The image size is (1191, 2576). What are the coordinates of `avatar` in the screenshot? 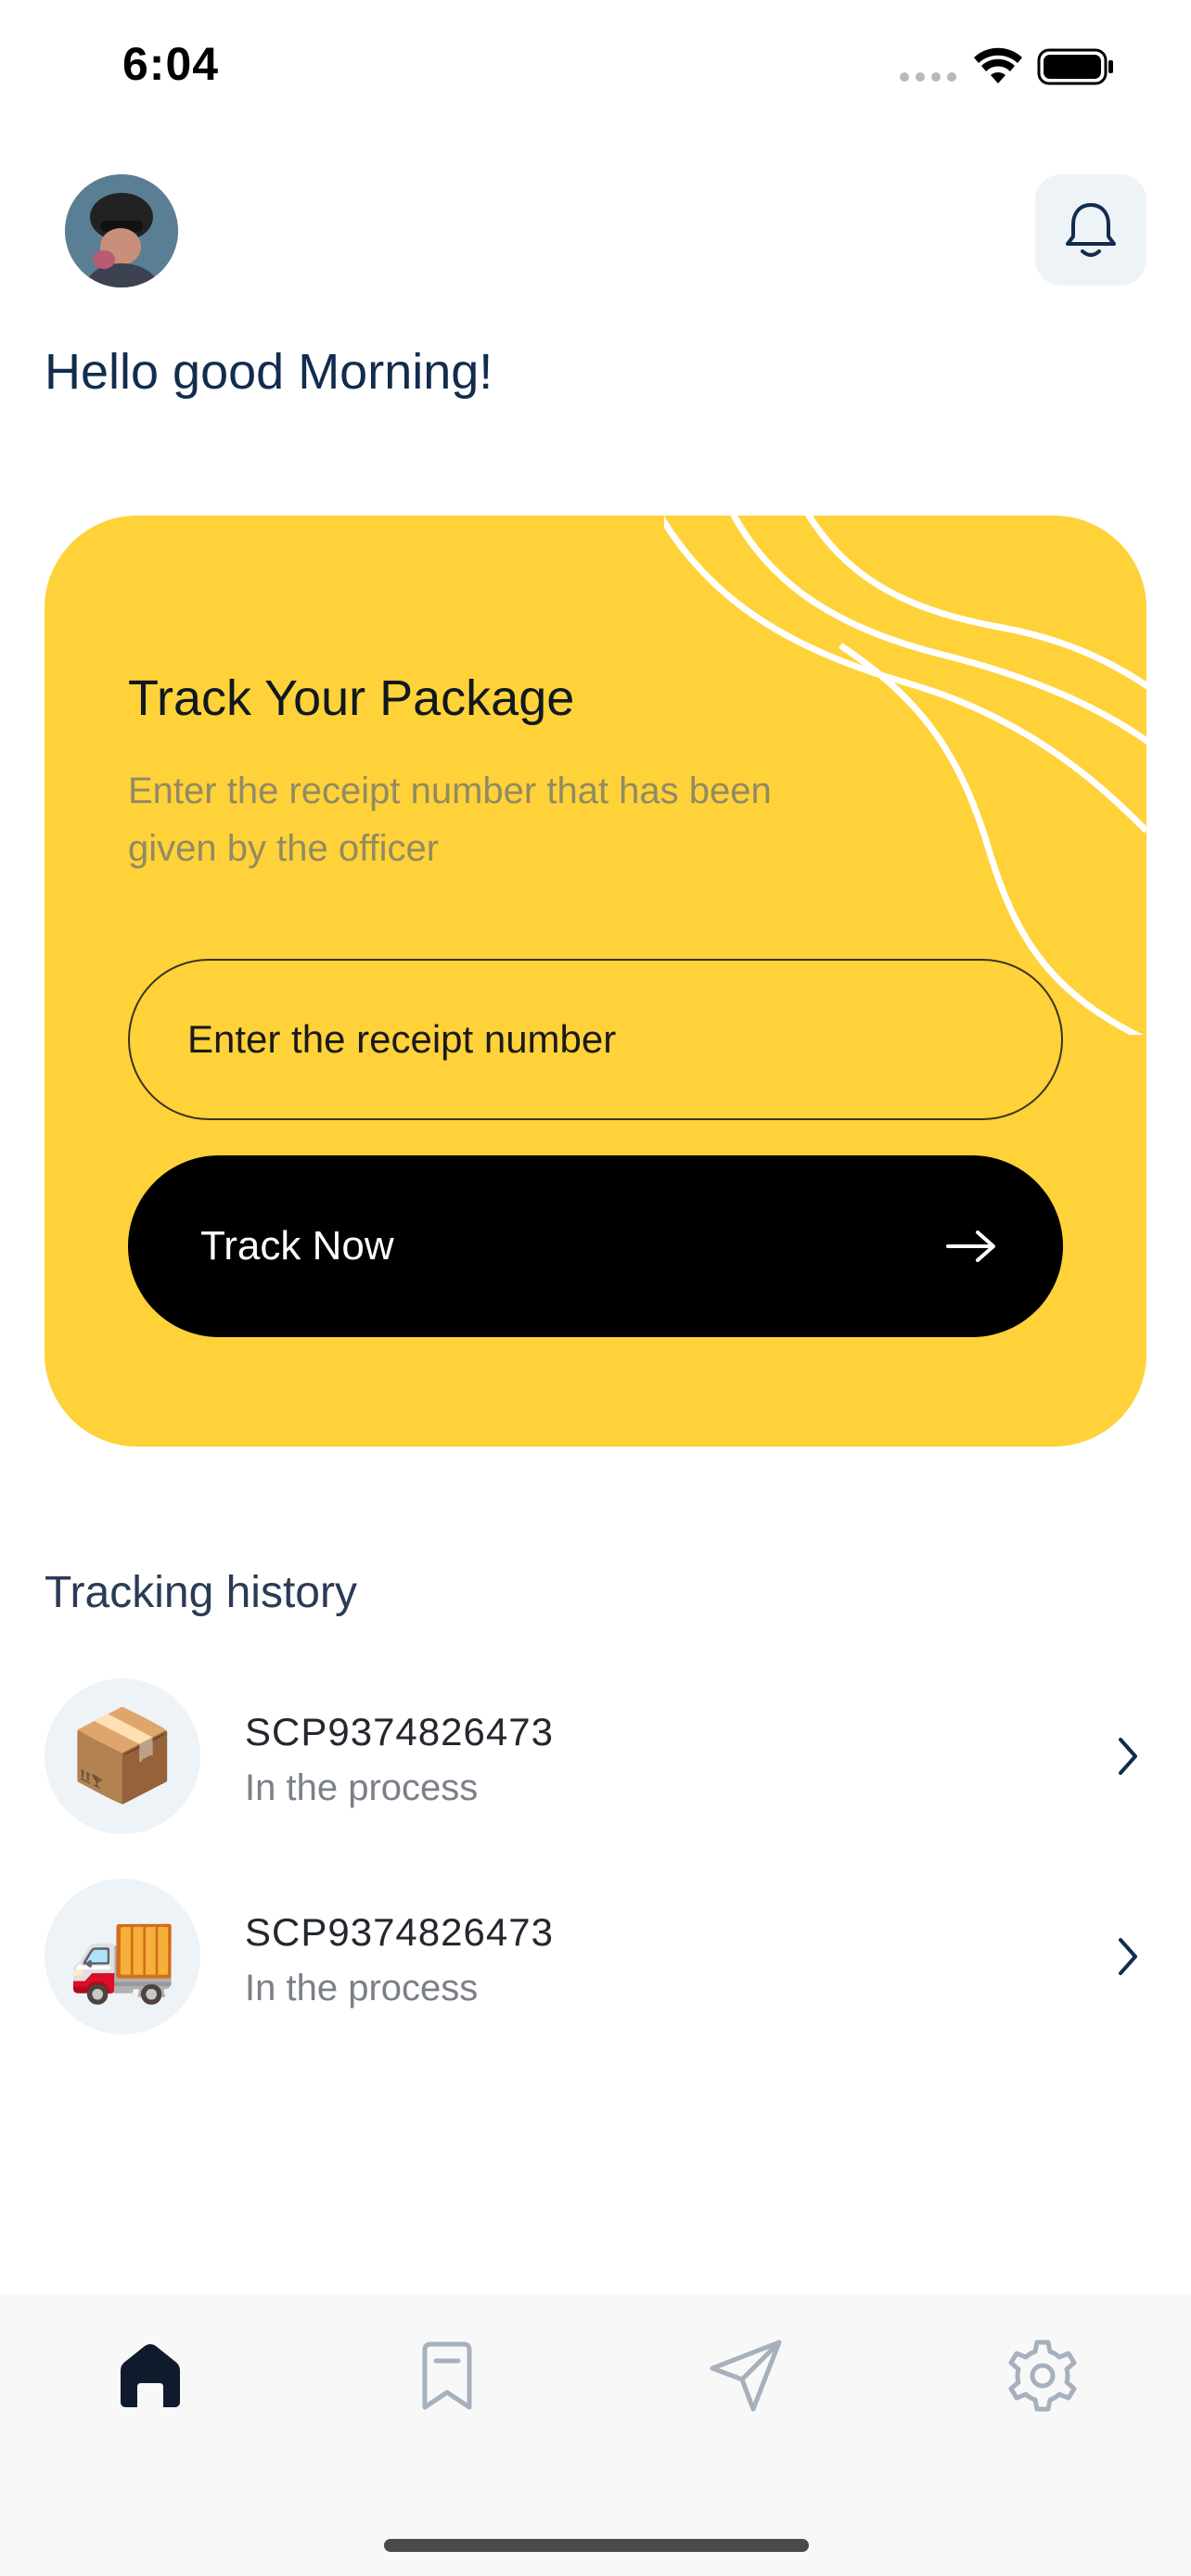 It's located at (121, 231).